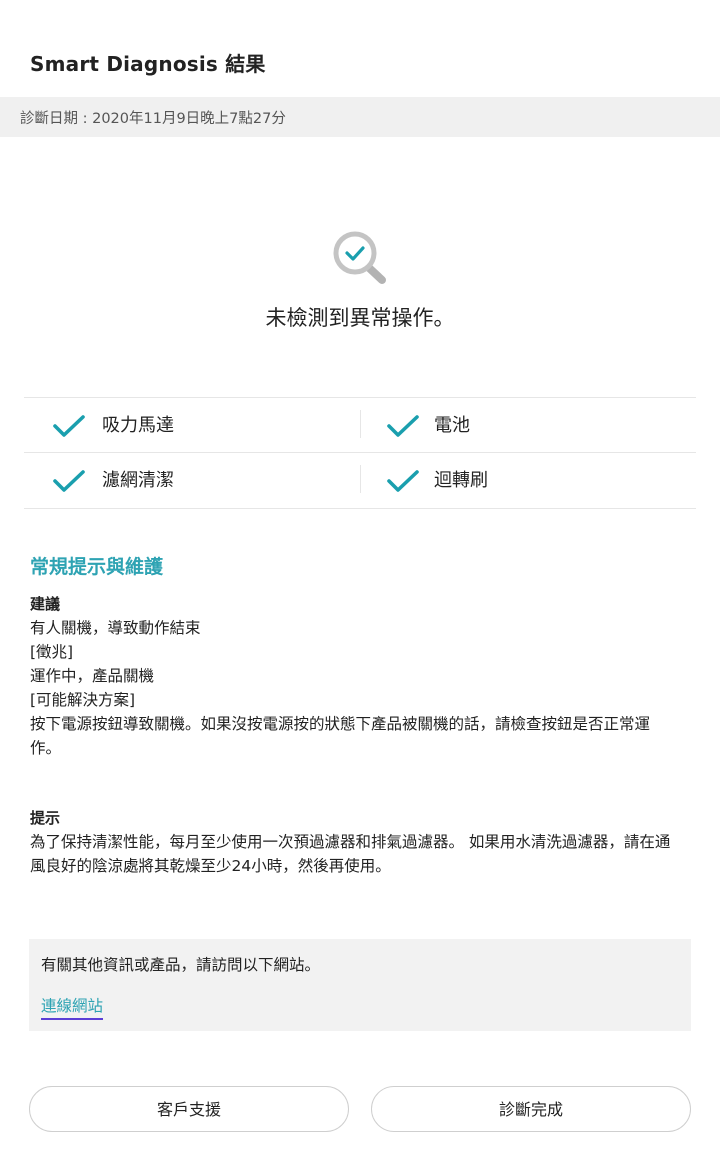 The image size is (720, 1152). I want to click on check-item-suction-motor: 吸力馬達, so click(192, 425).